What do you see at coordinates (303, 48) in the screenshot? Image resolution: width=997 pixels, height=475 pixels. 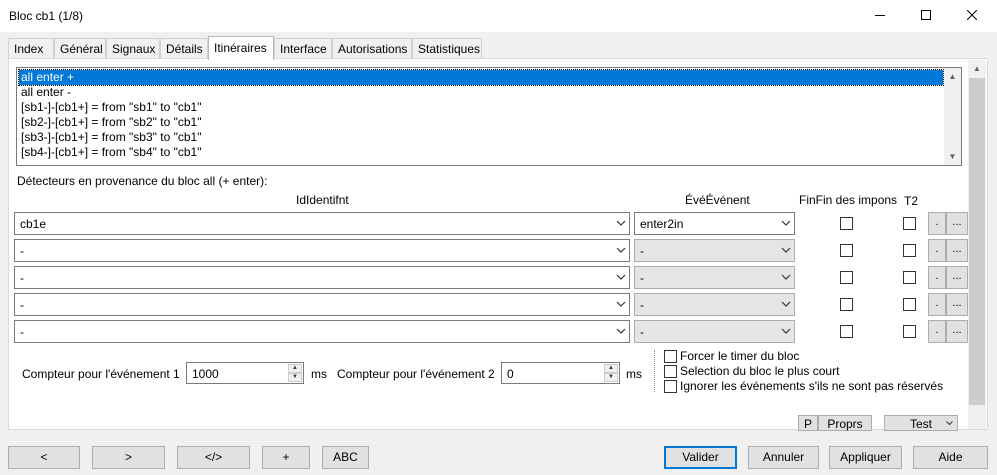 I see `tab-interface: Interface` at bounding box center [303, 48].